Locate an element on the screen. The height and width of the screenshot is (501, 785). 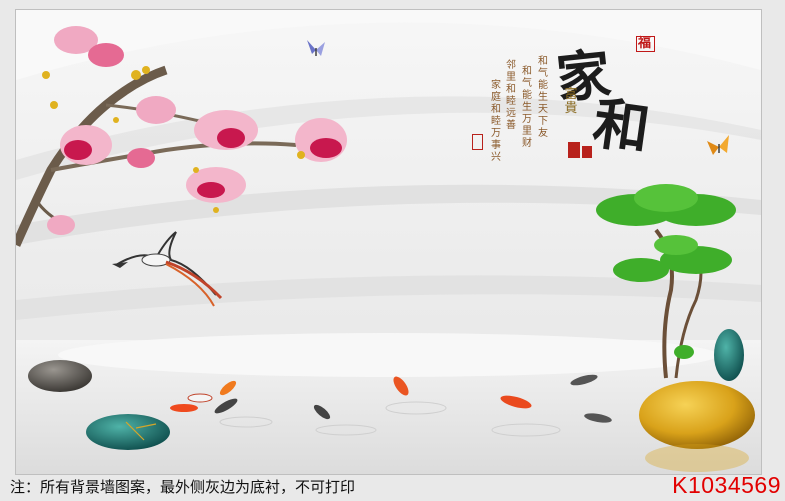
butterfly-top is located at coordinates (316, 48).